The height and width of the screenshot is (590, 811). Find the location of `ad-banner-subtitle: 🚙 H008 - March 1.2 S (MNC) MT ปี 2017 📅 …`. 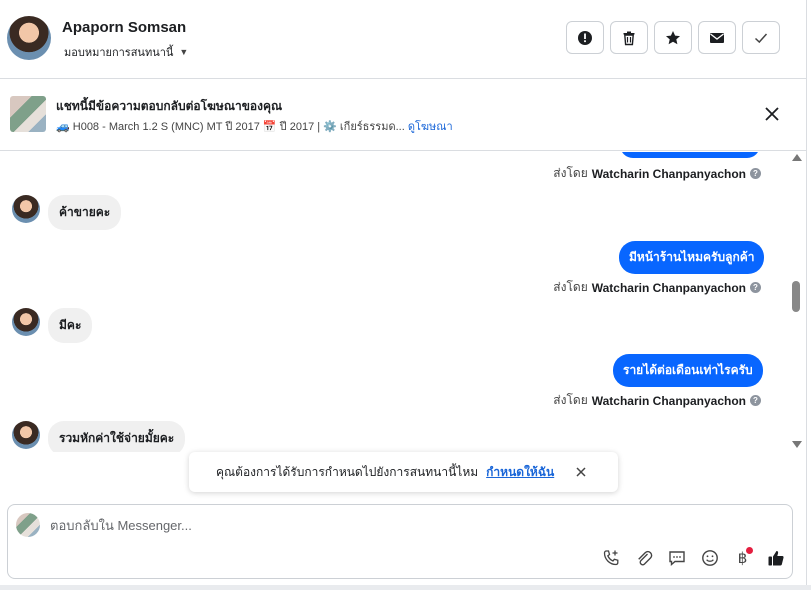

ad-banner-subtitle: 🚙 H008 - March 1.2 S (MNC) MT ปี 2017 📅 … is located at coordinates (254, 126).